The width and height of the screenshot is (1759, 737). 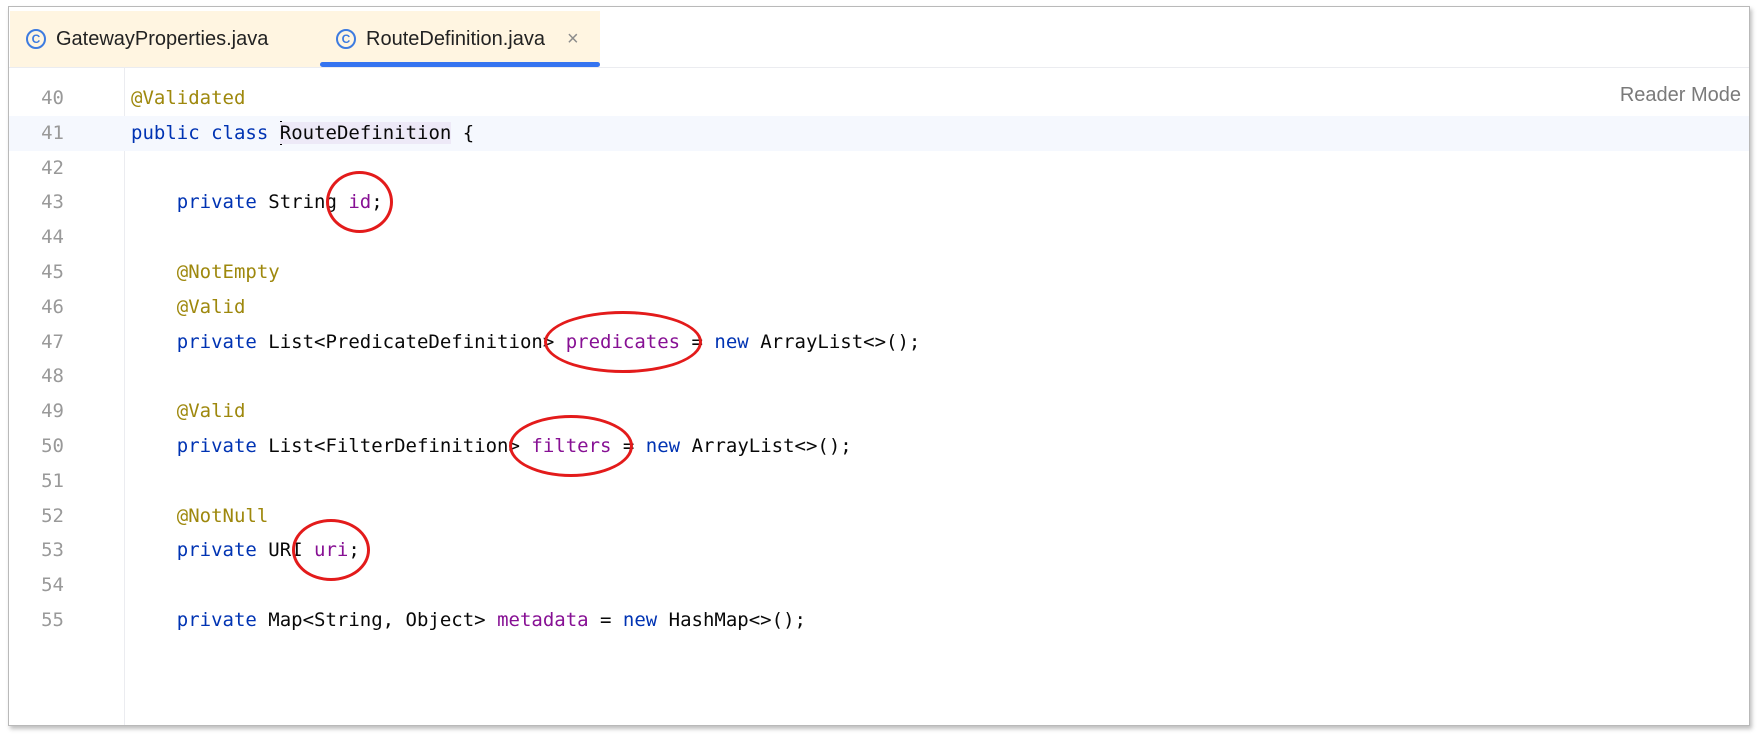 What do you see at coordinates (394, 446) in the screenshot?
I see `code-token: List<FilterDefinition>` at bounding box center [394, 446].